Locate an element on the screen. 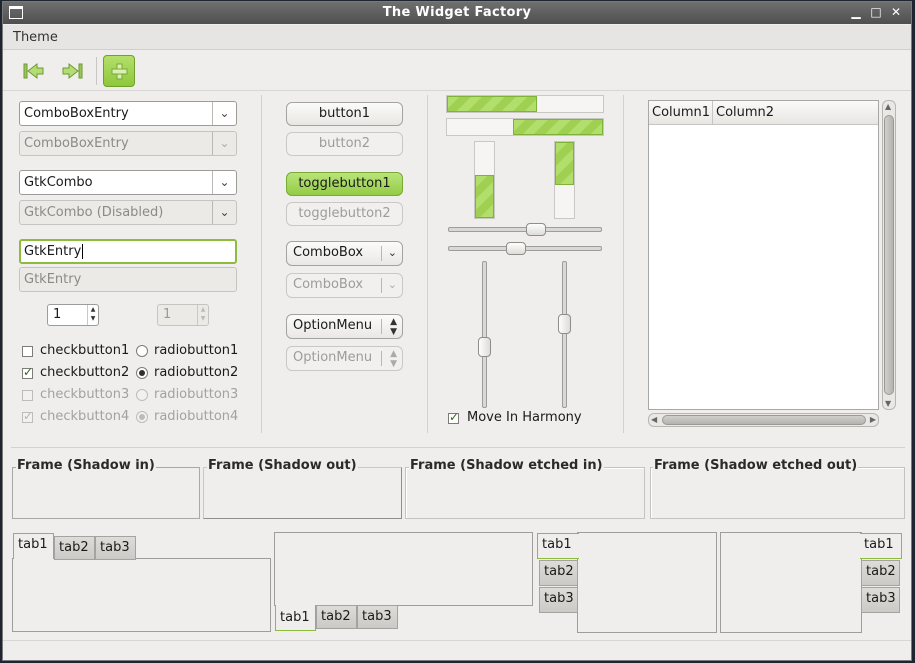 The width and height of the screenshot is (915, 663). notebook-bottom-tab2: tab2 is located at coordinates (336, 617).